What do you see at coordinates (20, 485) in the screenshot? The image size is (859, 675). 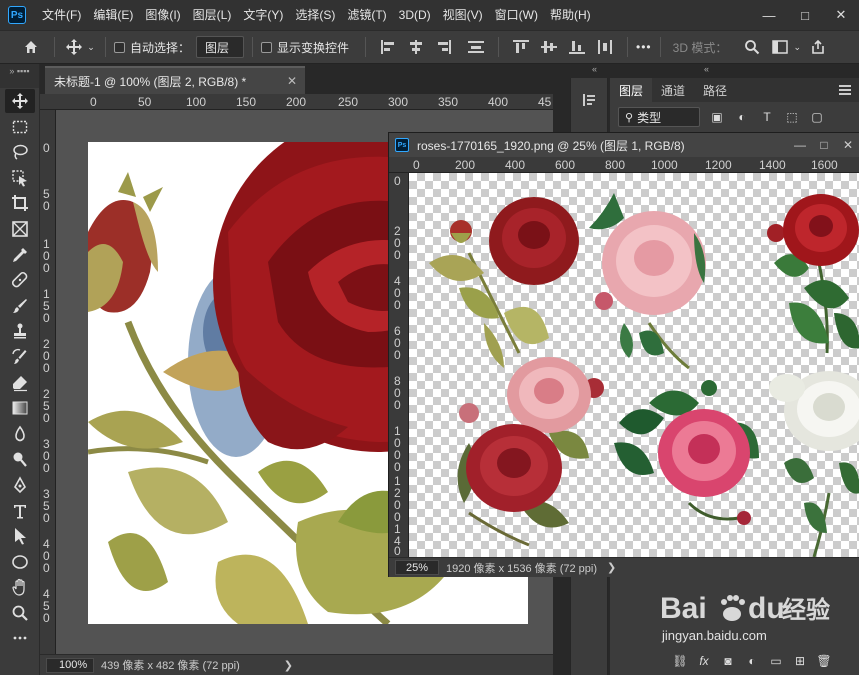 I see `pen-tool-icon` at bounding box center [20, 485].